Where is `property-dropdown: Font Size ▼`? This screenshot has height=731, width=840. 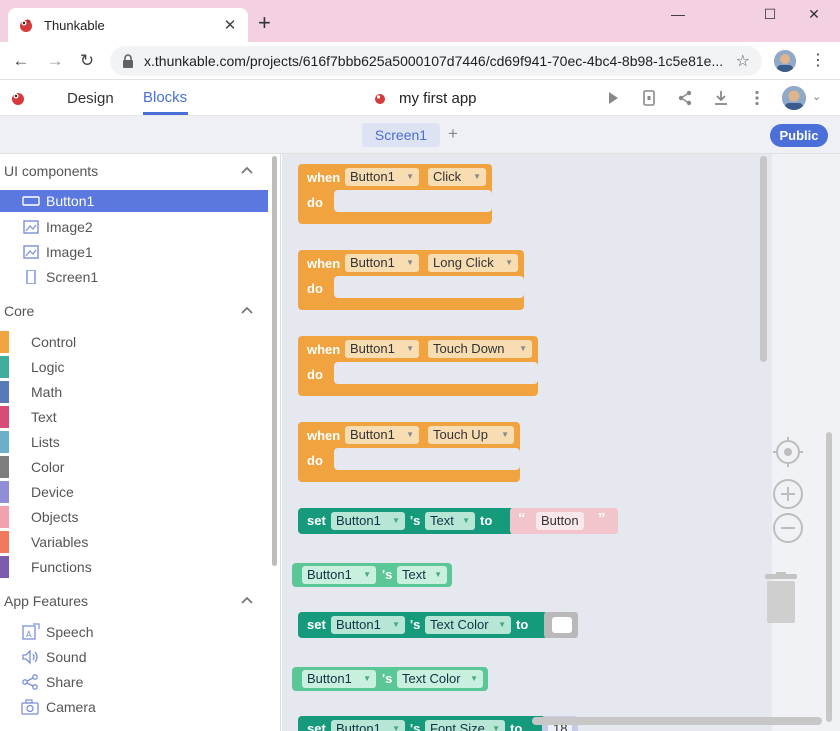 property-dropdown: Font Size ▼ is located at coordinates (465, 725).